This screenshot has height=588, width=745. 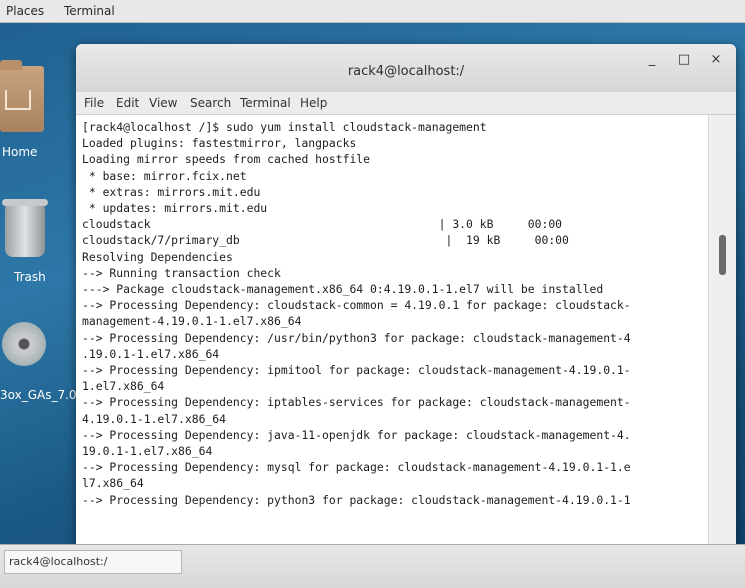 What do you see at coordinates (181, 272) in the screenshot?
I see `terminal-line: --> Running transaction check` at bounding box center [181, 272].